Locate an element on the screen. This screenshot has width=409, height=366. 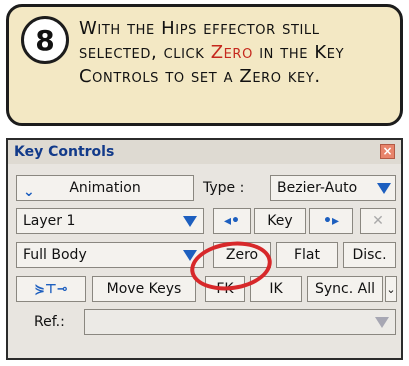
delete-icon: ✕ is located at coordinates (378, 221).